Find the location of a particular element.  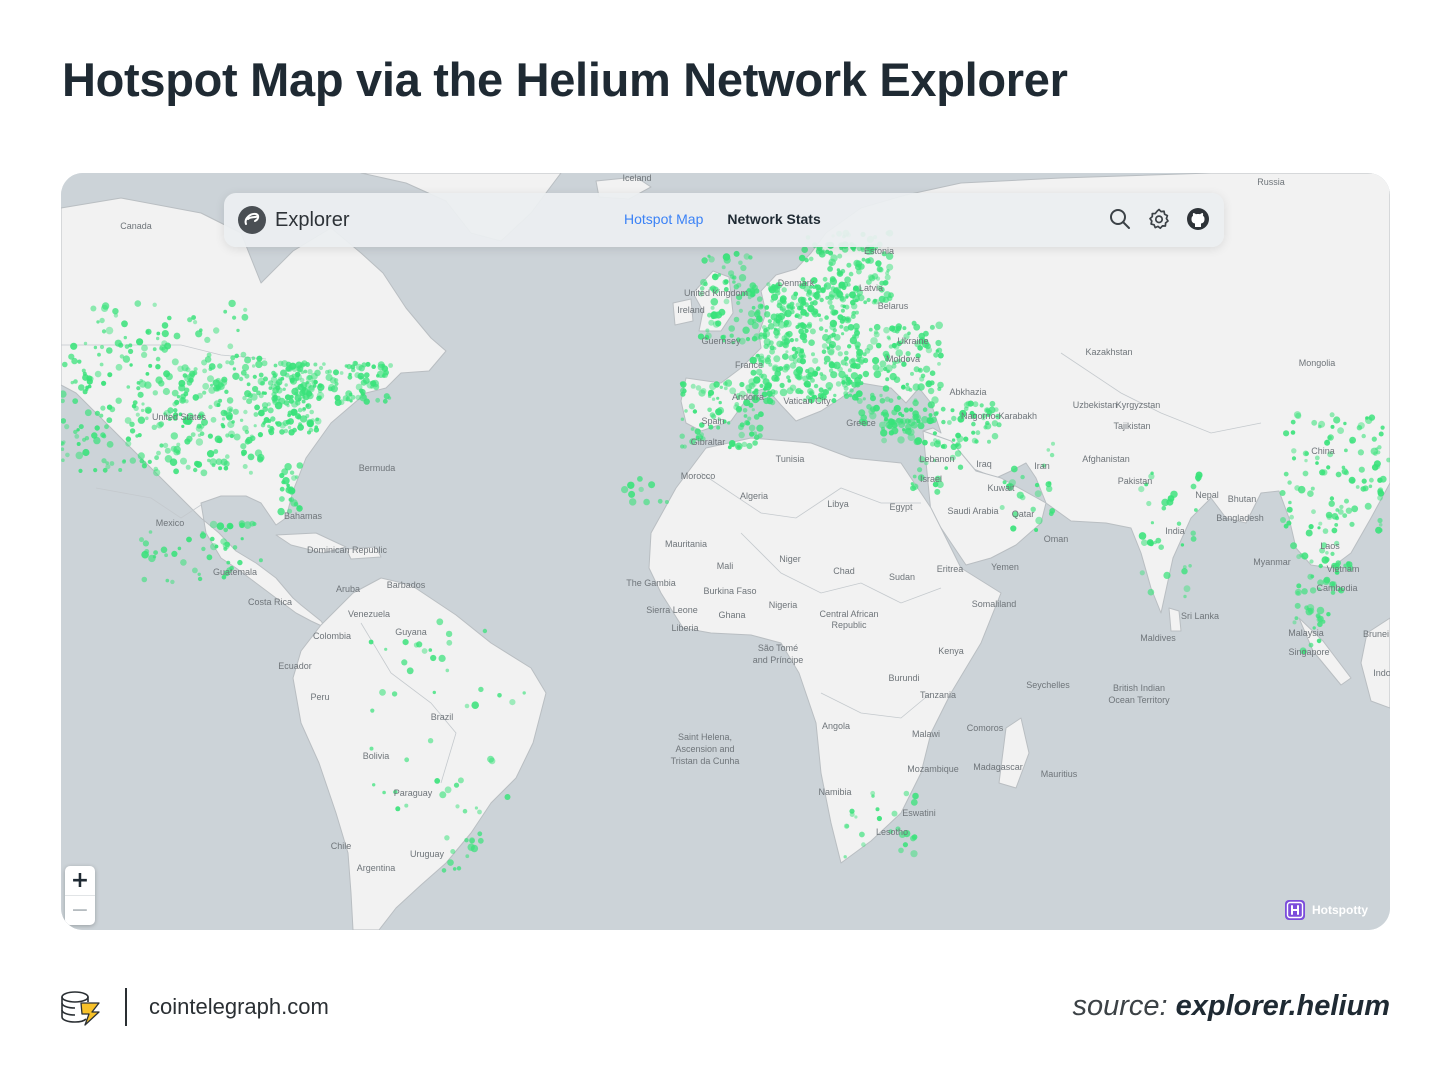

map-label-eritrea: Eritrea is located at coordinates (950, 569).